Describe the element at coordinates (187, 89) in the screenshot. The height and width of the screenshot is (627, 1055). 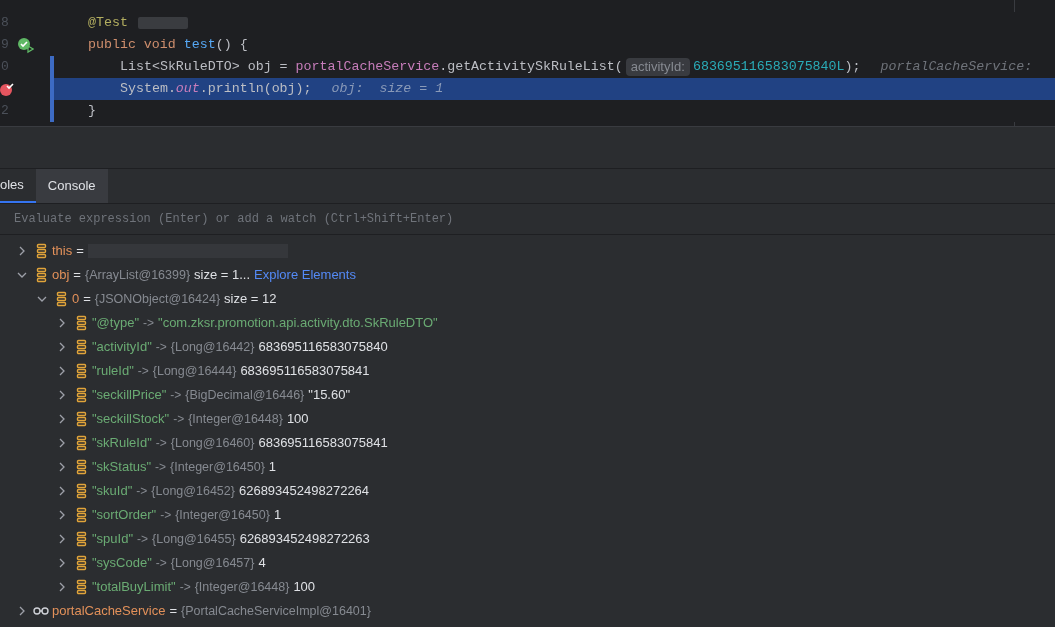
I see `code-text: out` at that location.